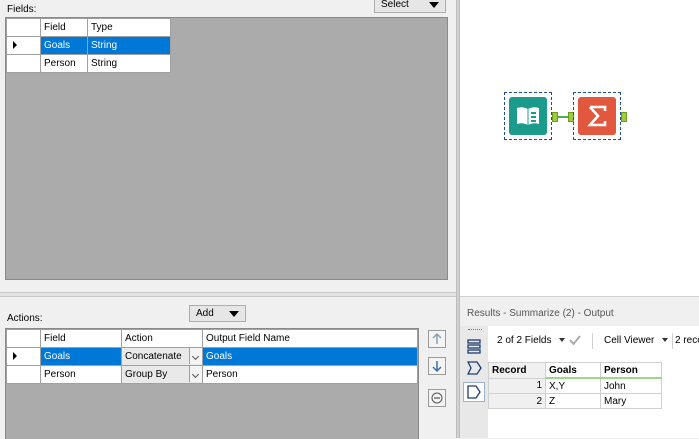 The width and height of the screenshot is (699, 439). I want to click on arrow-up-icon, so click(437, 338).